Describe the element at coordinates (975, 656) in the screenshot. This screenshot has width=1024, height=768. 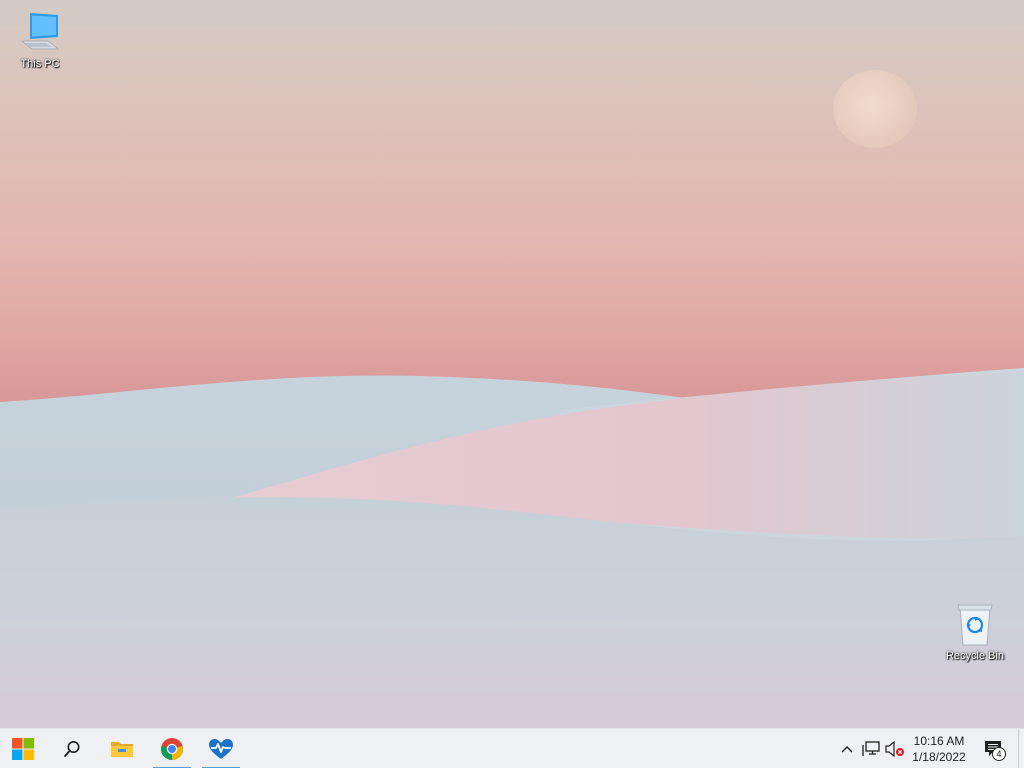
I see `desktop-icon-label: Recycle Bin` at that location.